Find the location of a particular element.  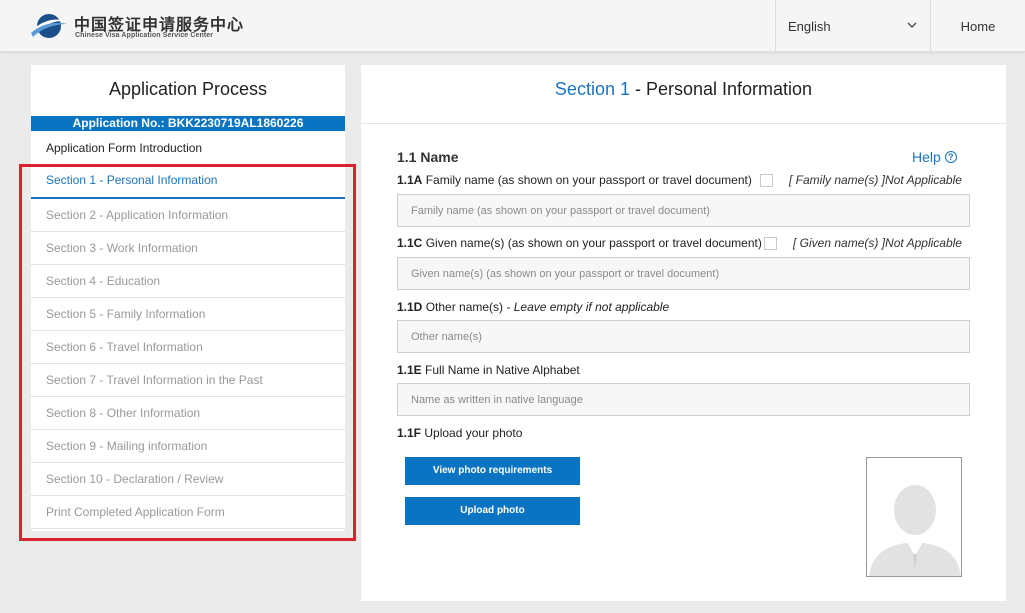

nav-section-10: Section 10 - Declaration / Review is located at coordinates (188, 479).